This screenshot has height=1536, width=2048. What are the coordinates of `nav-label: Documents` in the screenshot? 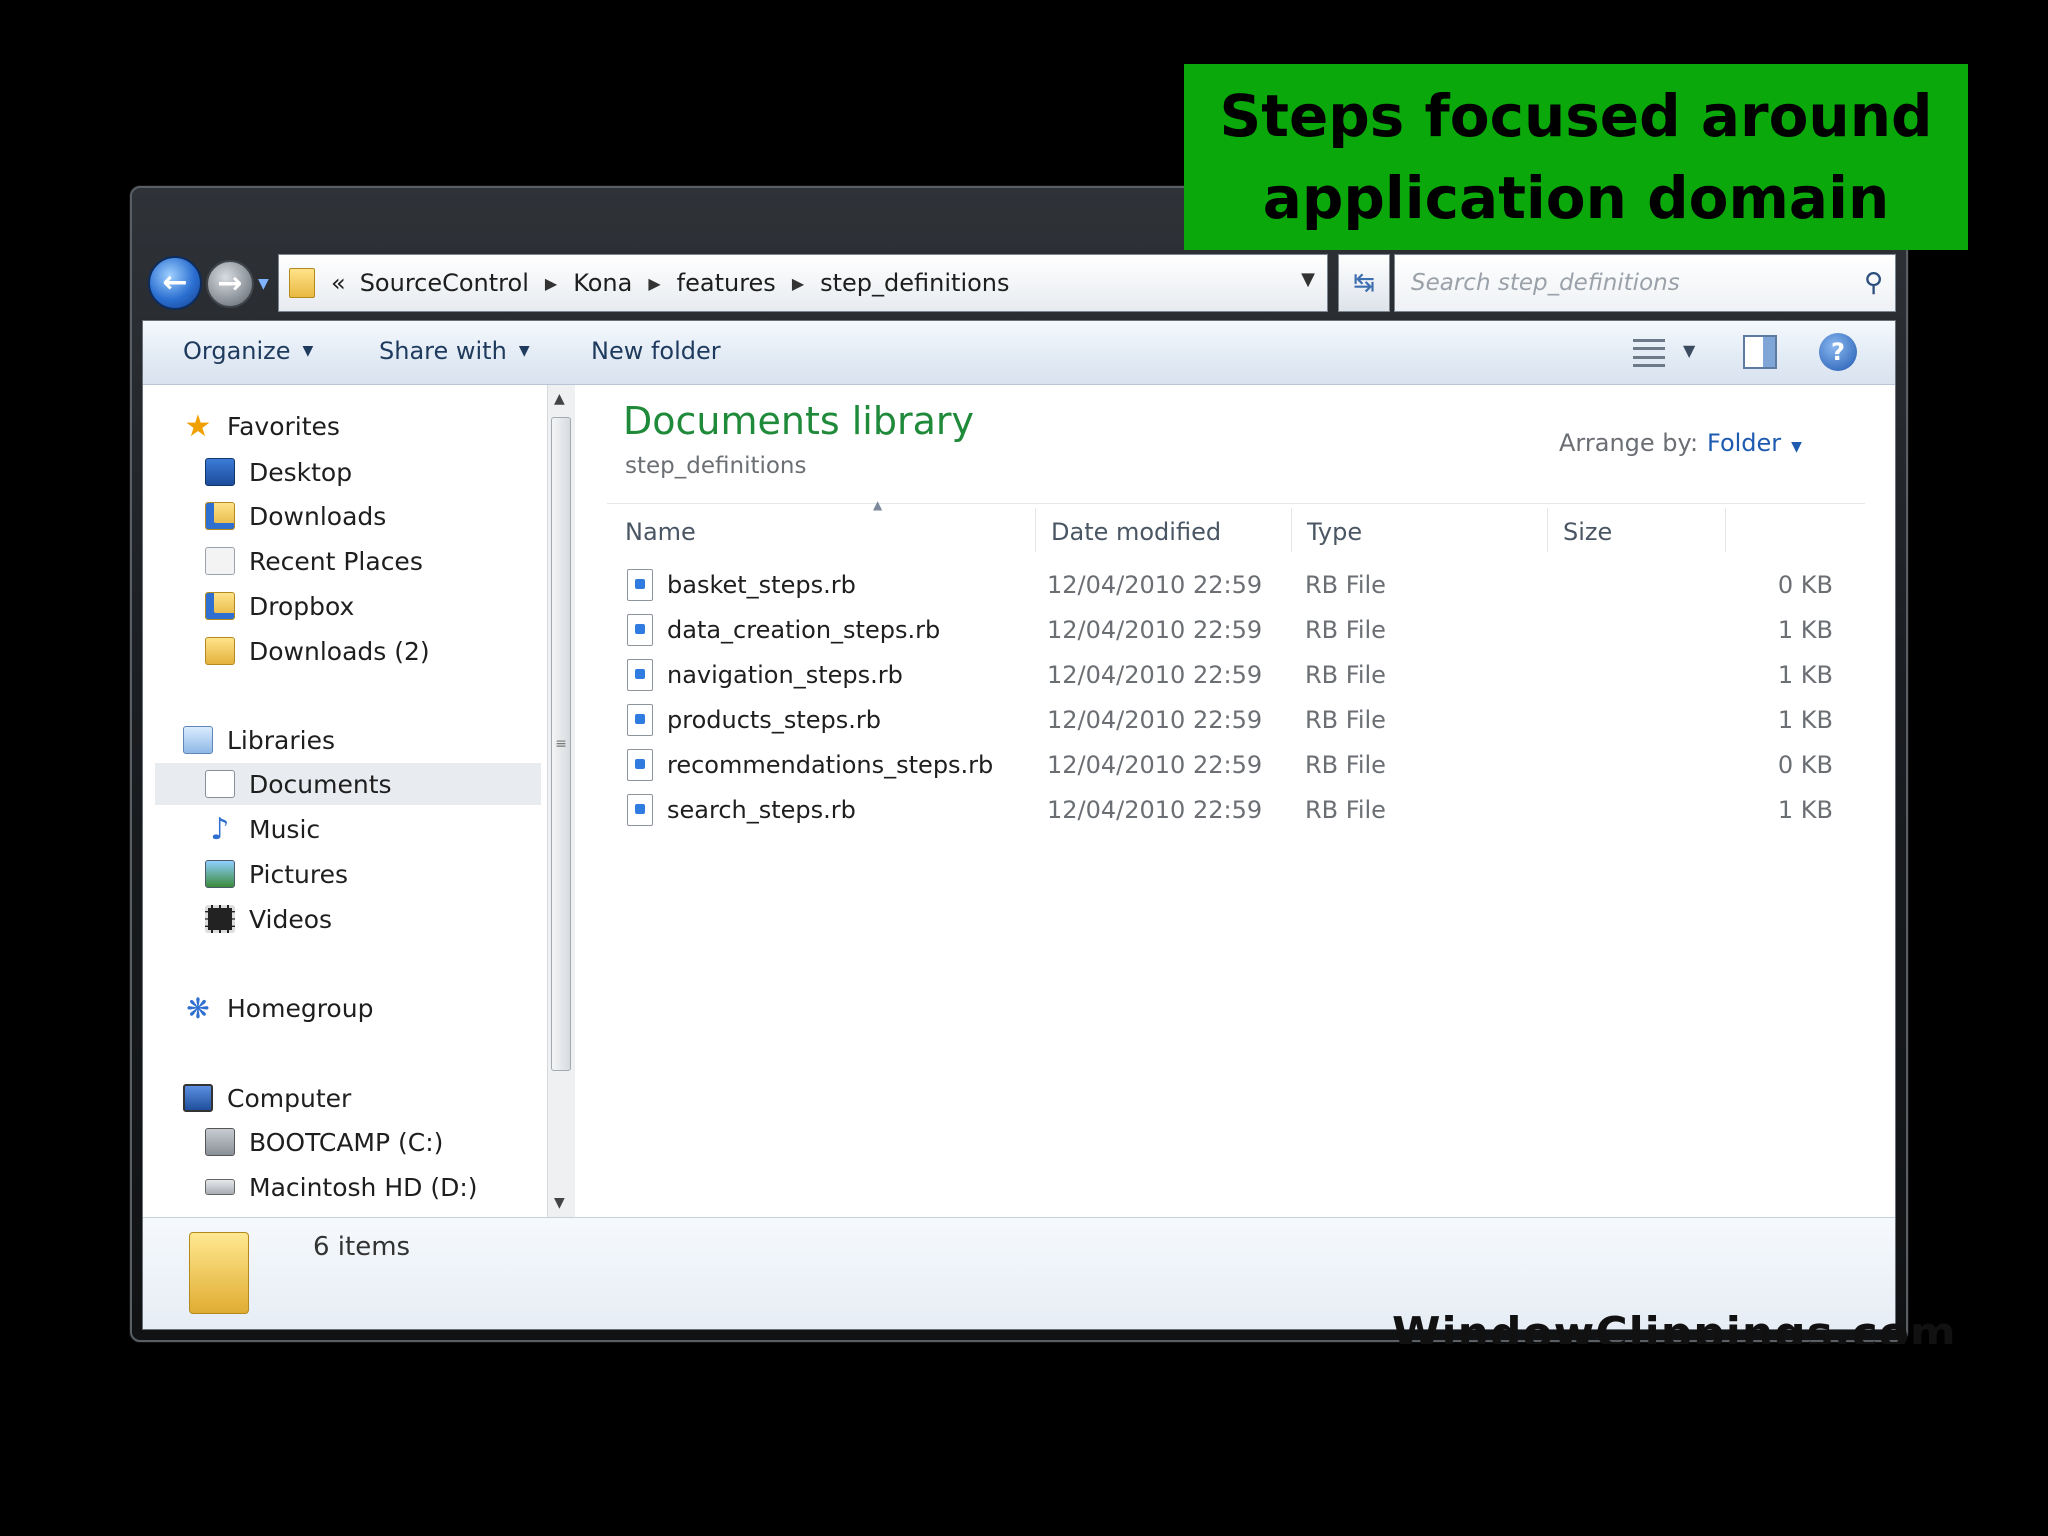 It's located at (320, 784).